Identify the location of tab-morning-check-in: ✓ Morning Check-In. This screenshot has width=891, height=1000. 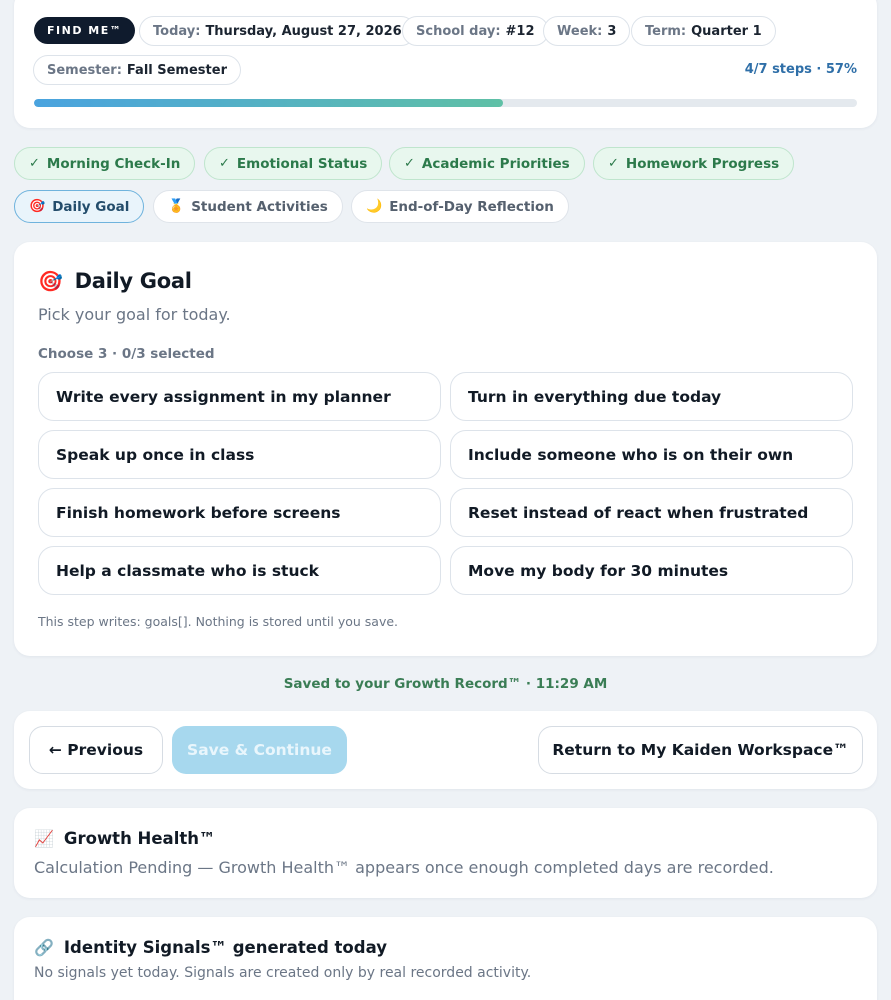
(105, 163).